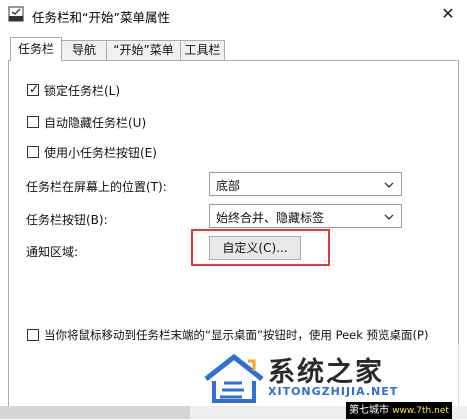 This screenshot has width=467, height=420. I want to click on position-value: 底部, so click(228, 186).